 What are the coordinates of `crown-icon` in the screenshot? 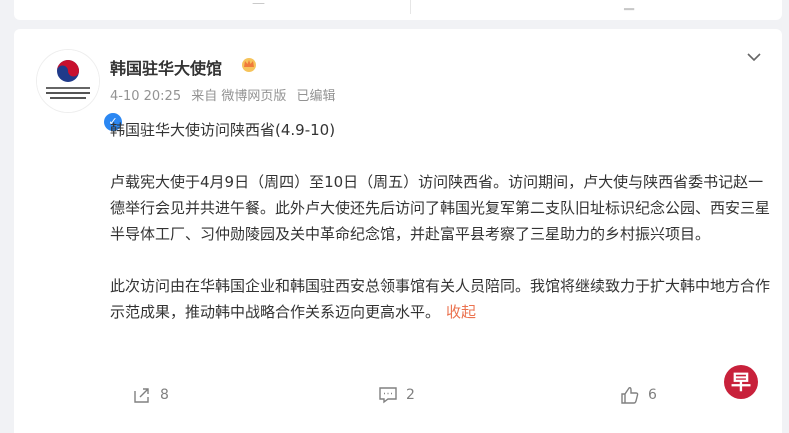 It's located at (249, 65).